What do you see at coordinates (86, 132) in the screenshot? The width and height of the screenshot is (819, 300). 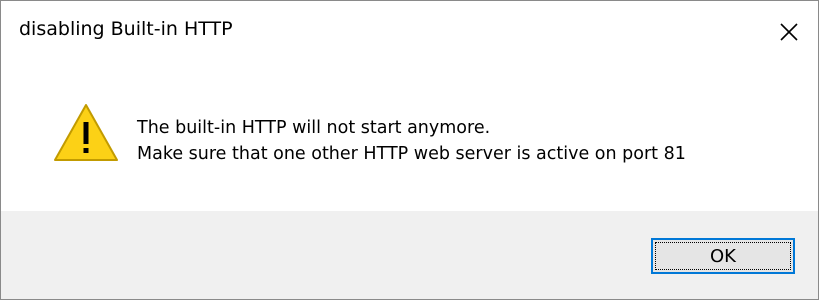 I see `warning-icon` at bounding box center [86, 132].